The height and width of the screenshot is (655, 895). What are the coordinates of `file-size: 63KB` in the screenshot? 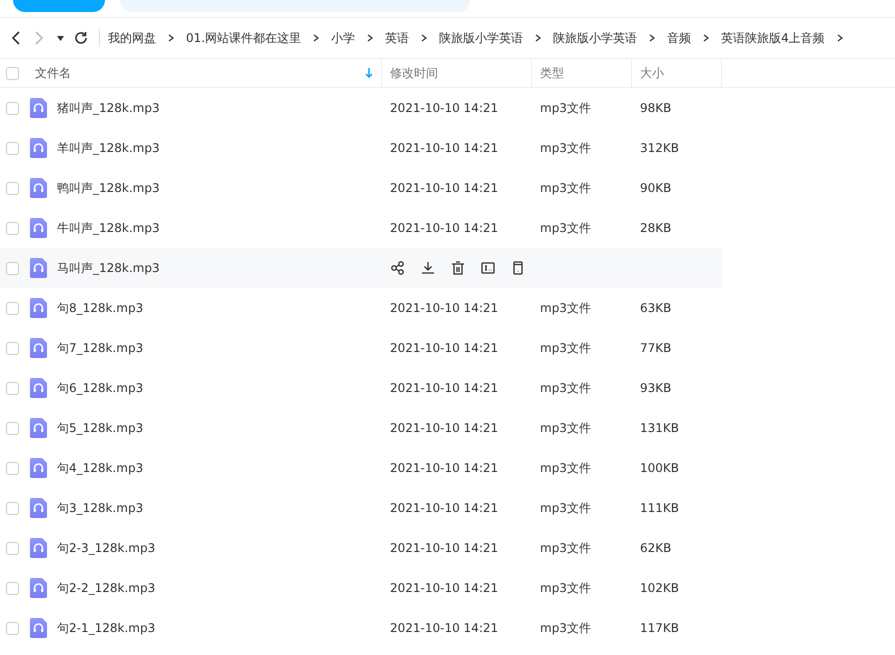 It's located at (656, 308).